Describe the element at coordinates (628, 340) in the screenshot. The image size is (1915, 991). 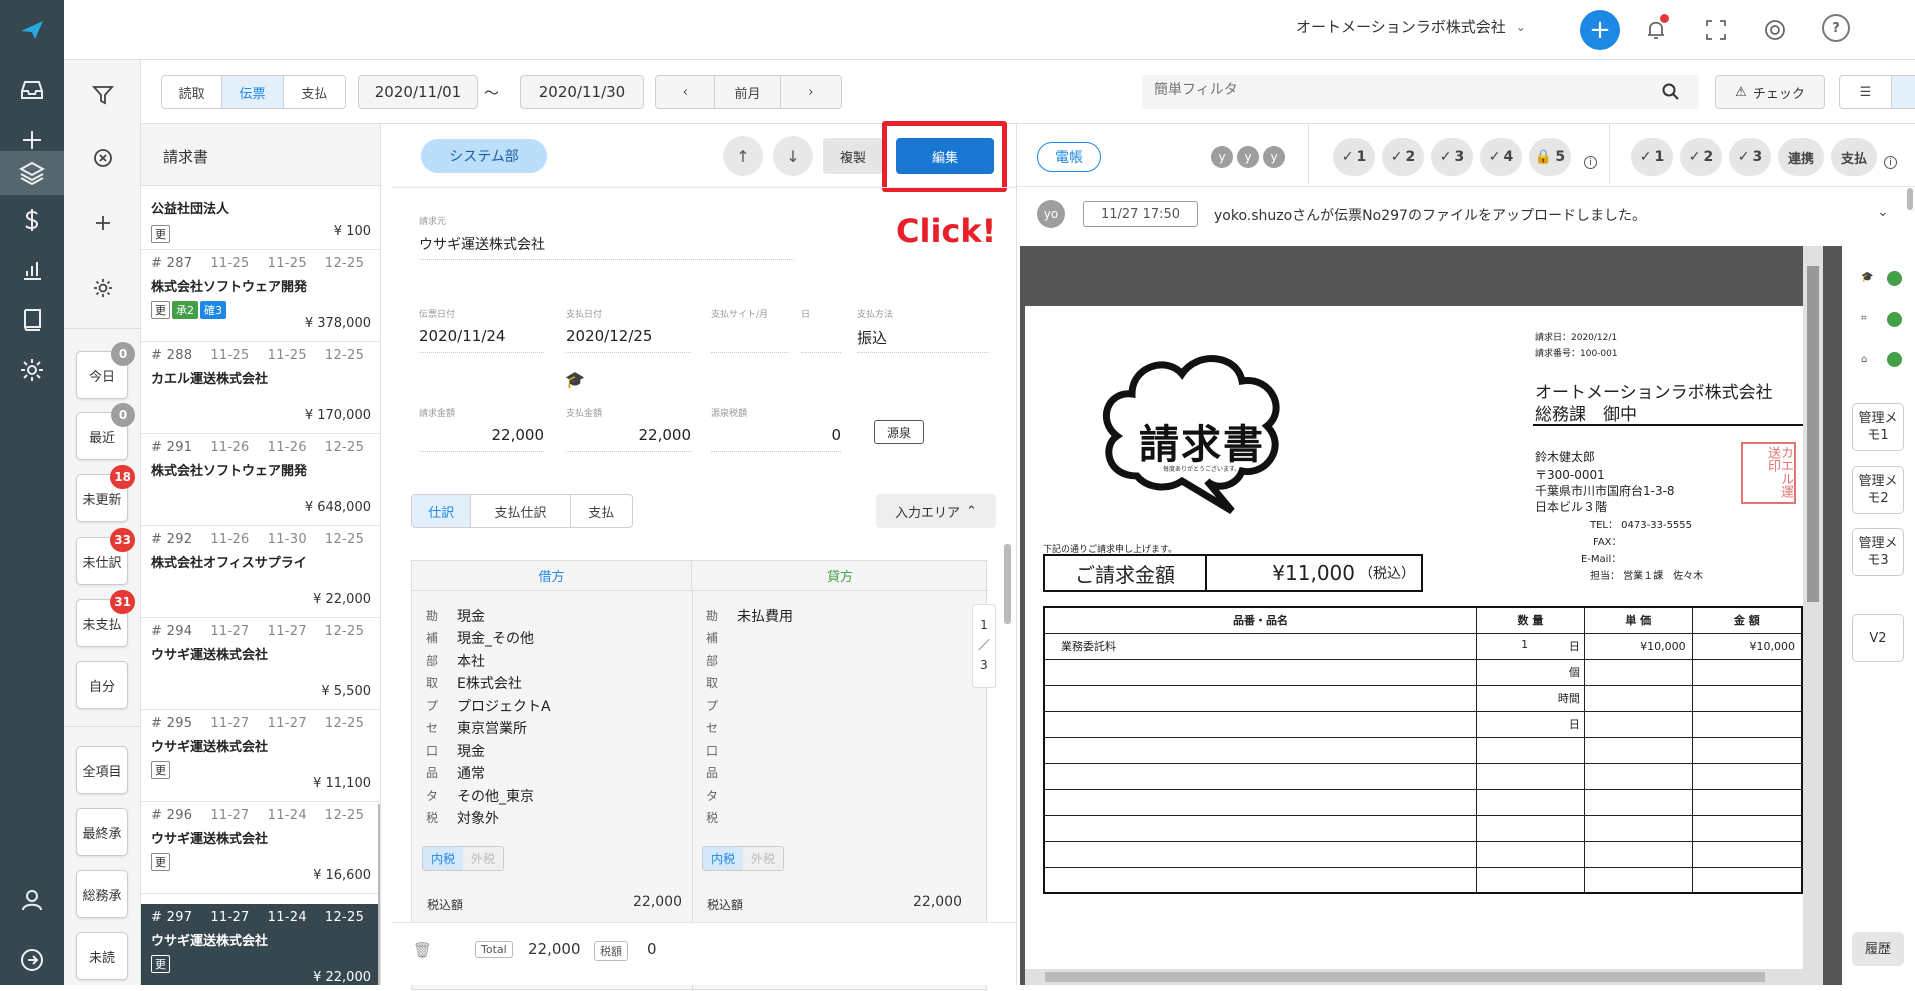
I see `pay-date-field: 2020/12/25` at that location.